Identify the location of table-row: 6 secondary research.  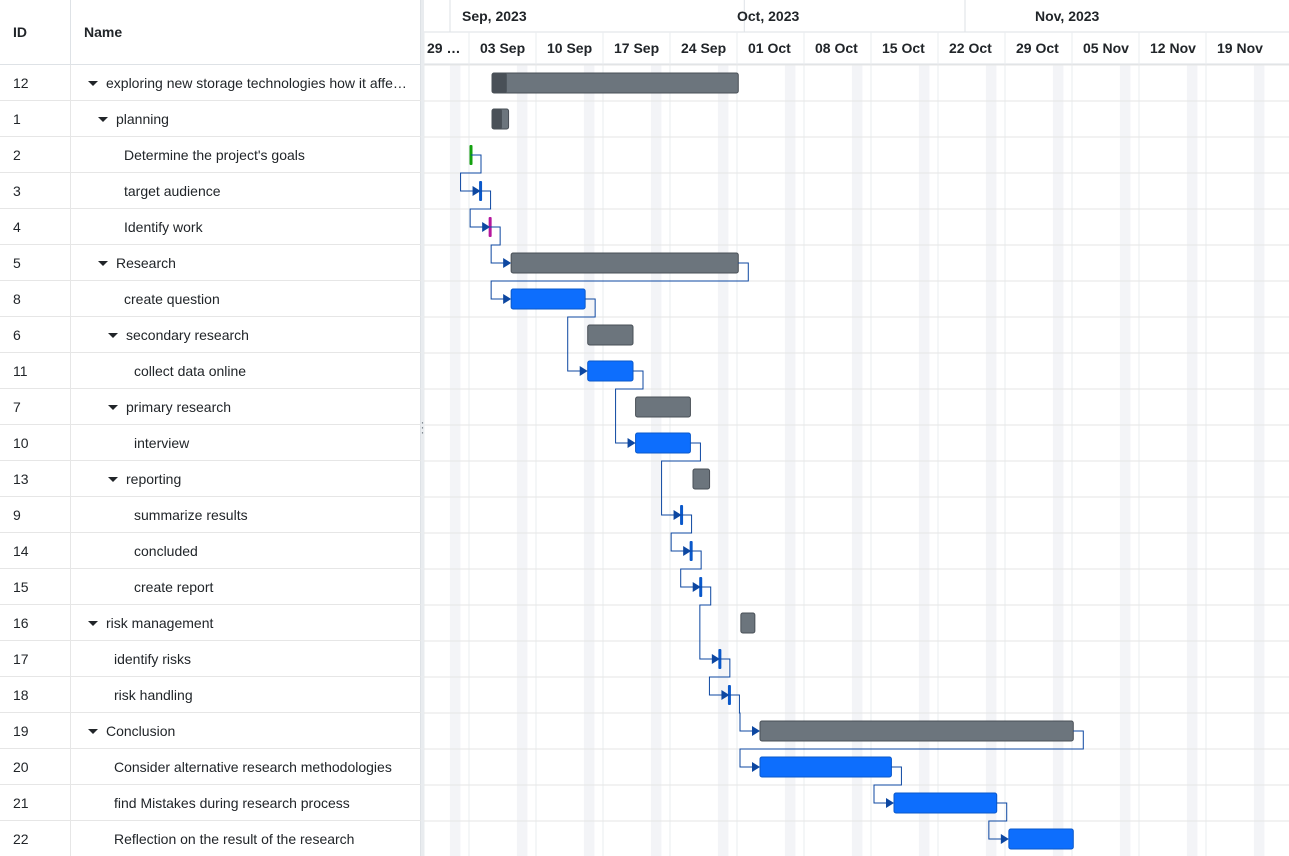
(210, 335).